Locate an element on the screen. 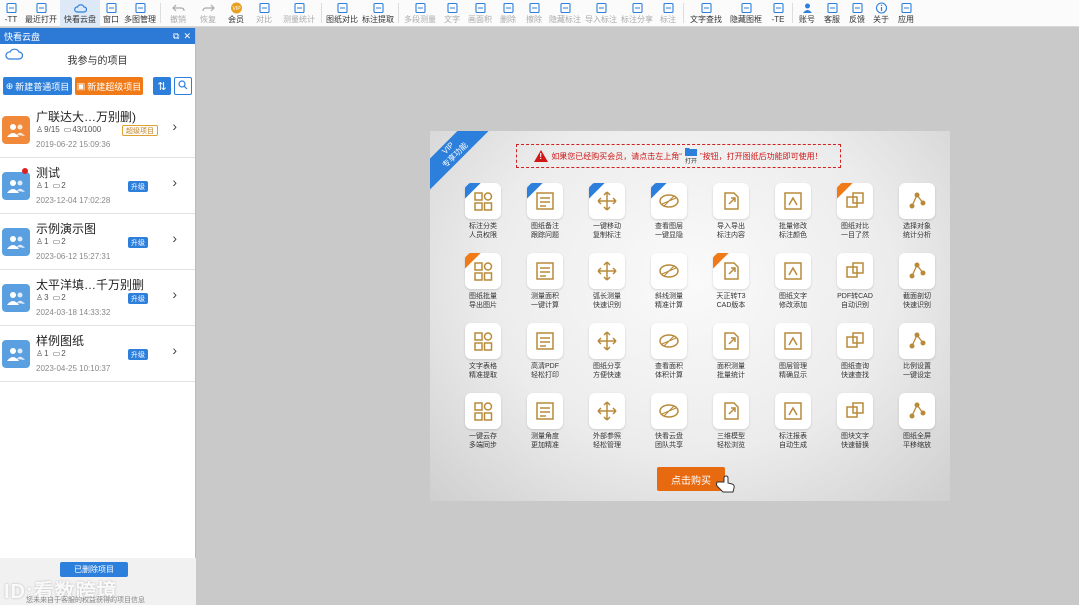 Image resolution: width=1079 pixels, height=605 pixels. toolbar-item-26: 反馈 is located at coordinates (857, 13).